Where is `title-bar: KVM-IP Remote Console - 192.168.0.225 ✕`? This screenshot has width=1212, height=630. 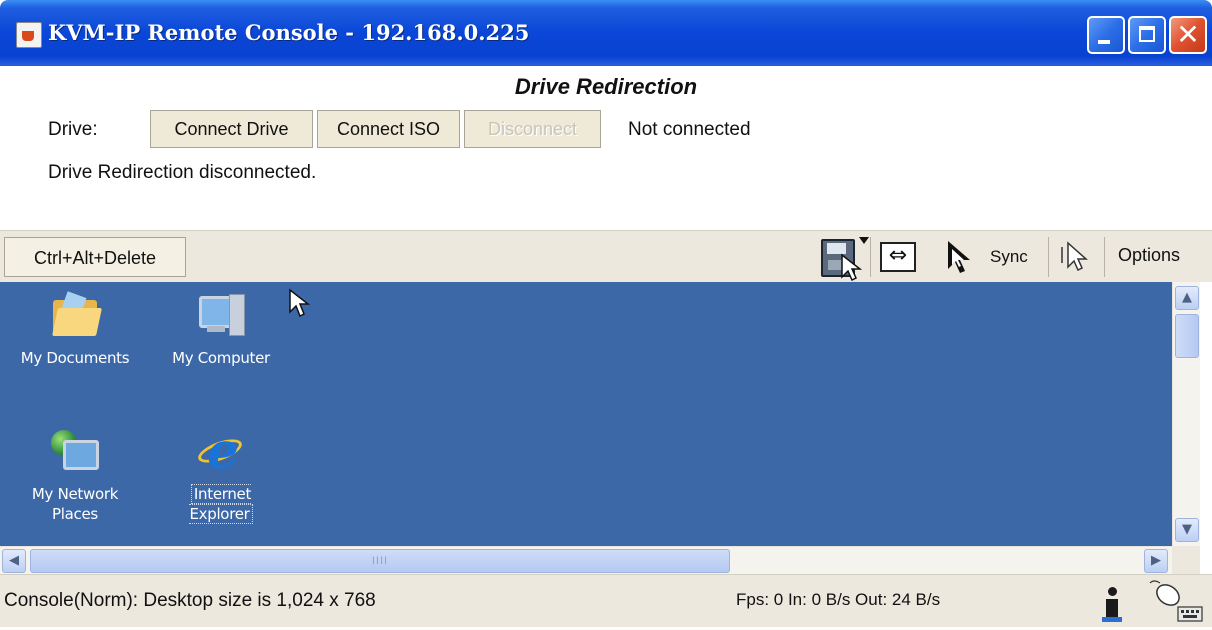
title-bar: KVM-IP Remote Console - 192.168.0.225 ✕ is located at coordinates (606, 33).